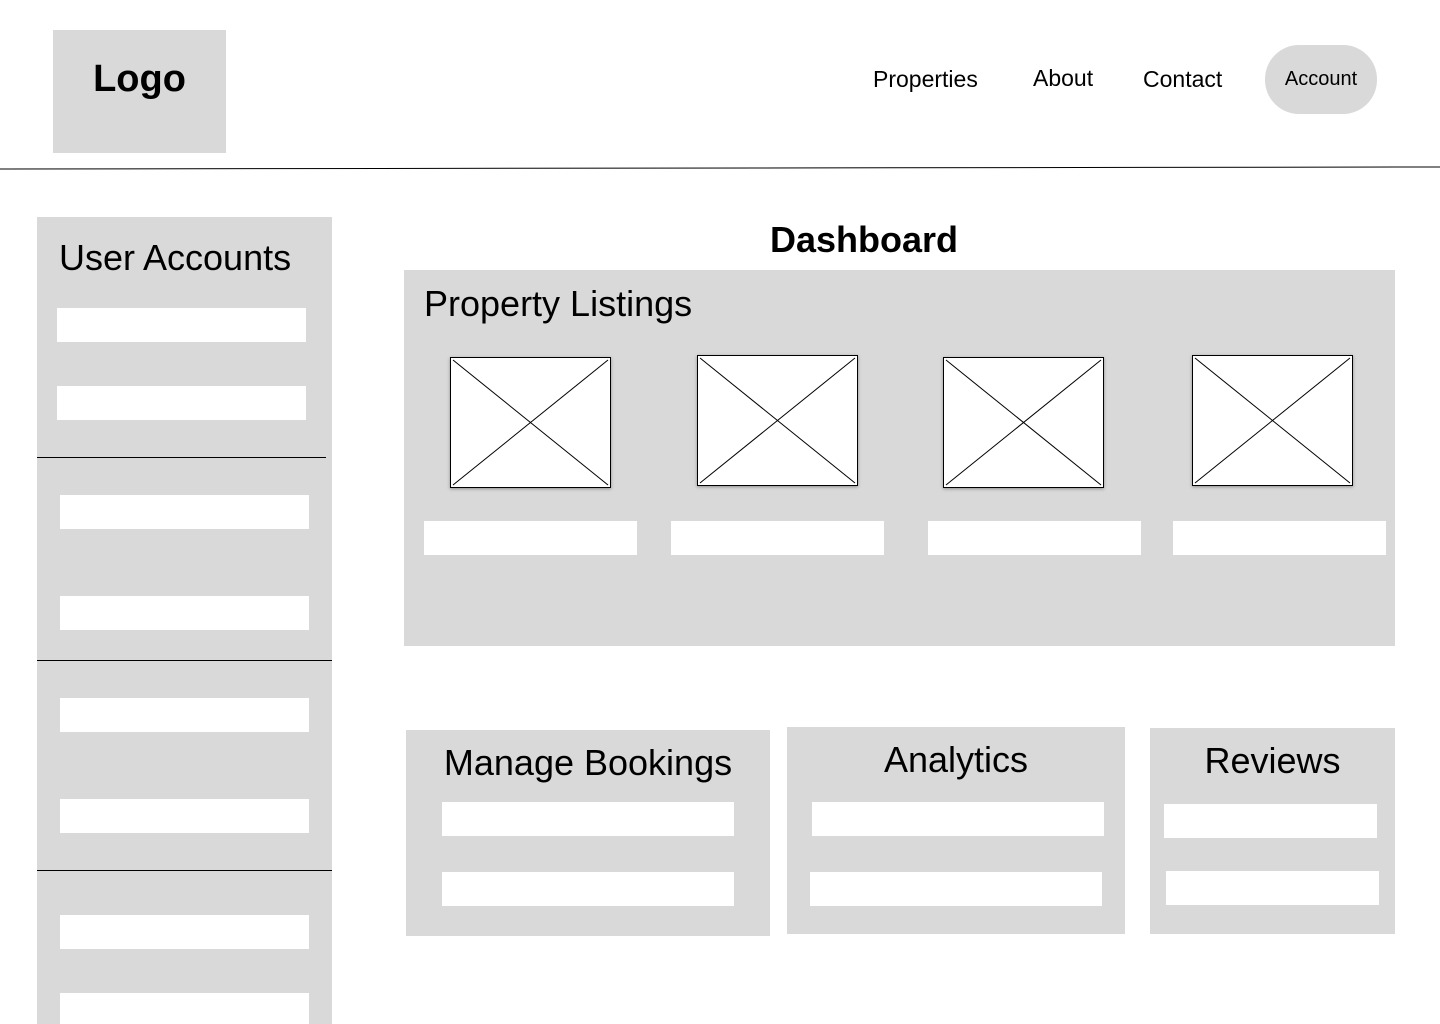 Image resolution: width=1440 pixels, height=1024 pixels. What do you see at coordinates (139, 79) in the screenshot?
I see `logo-text: Logo` at bounding box center [139, 79].